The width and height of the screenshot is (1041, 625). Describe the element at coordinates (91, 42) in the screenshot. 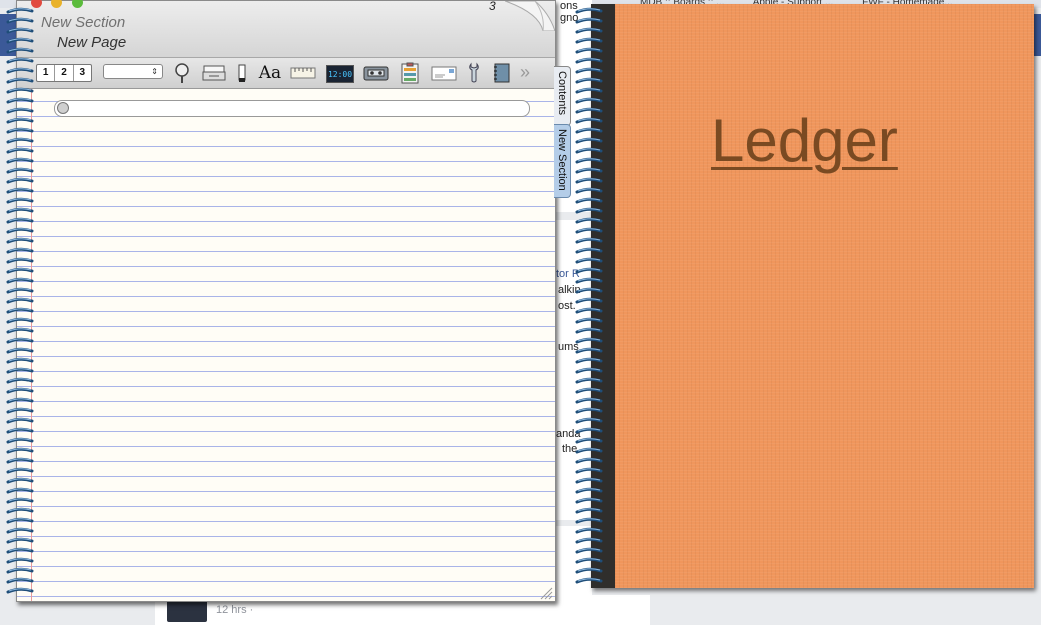

I see `page-title: New Page` at that location.